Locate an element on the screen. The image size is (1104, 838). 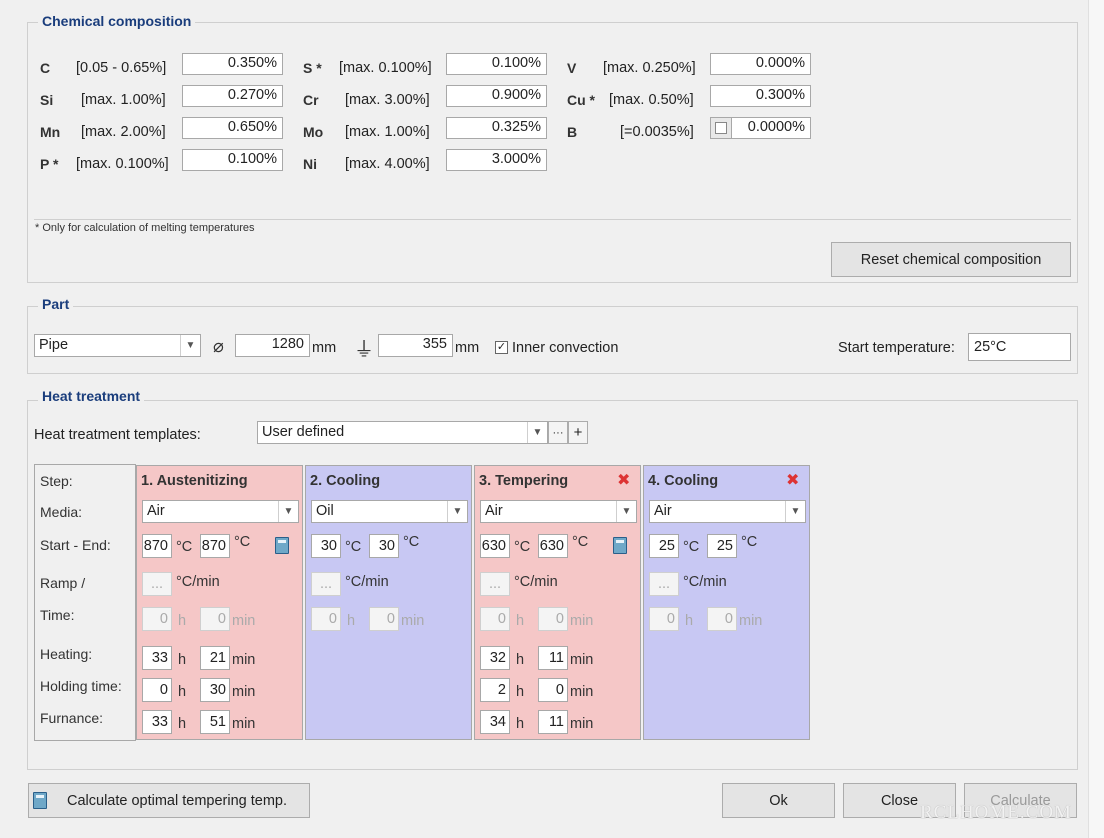
reset-chemical-composition-button: Reset chemical composition is located at coordinates (951, 259).